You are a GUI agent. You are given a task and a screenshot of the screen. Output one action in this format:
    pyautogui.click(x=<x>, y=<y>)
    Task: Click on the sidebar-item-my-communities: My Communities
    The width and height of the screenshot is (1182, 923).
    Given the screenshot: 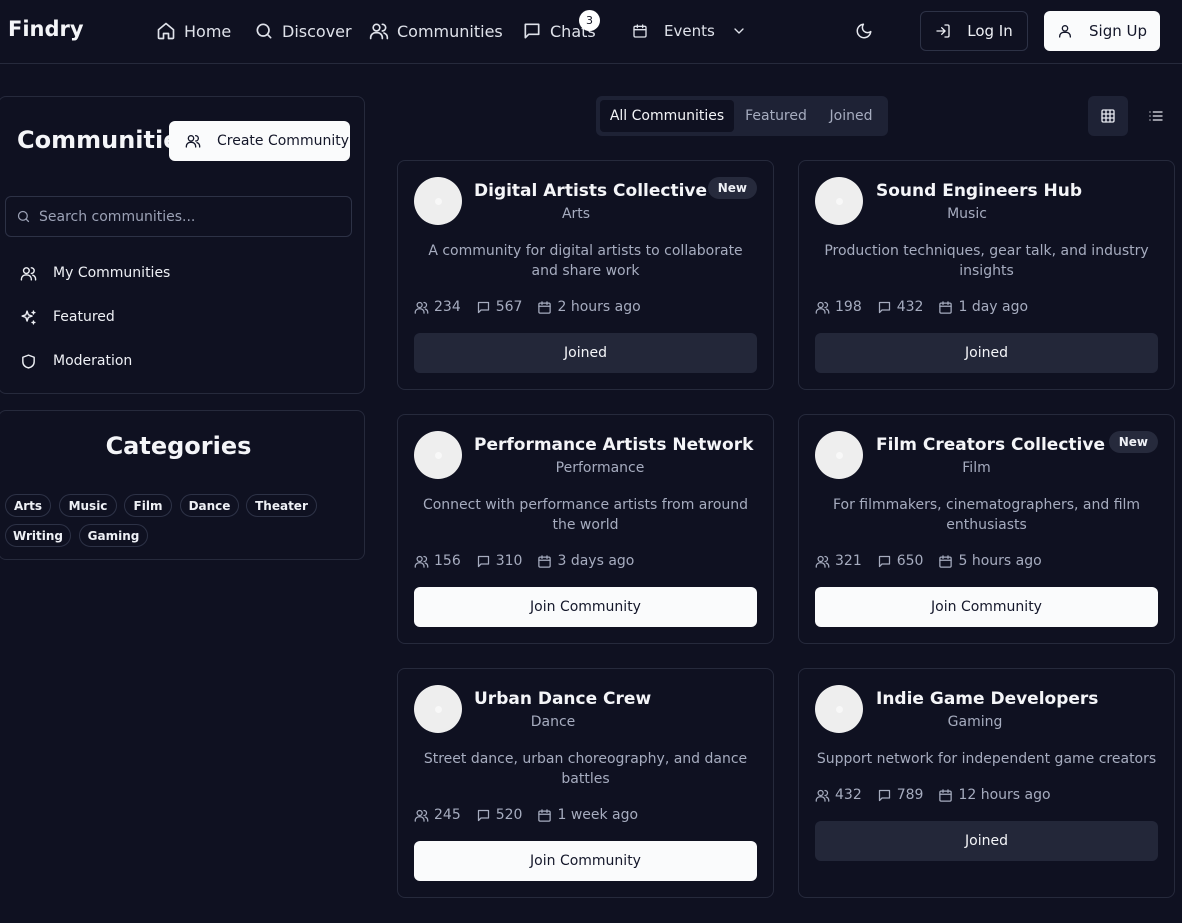 What is the action you would take?
    pyautogui.click(x=95, y=273)
    